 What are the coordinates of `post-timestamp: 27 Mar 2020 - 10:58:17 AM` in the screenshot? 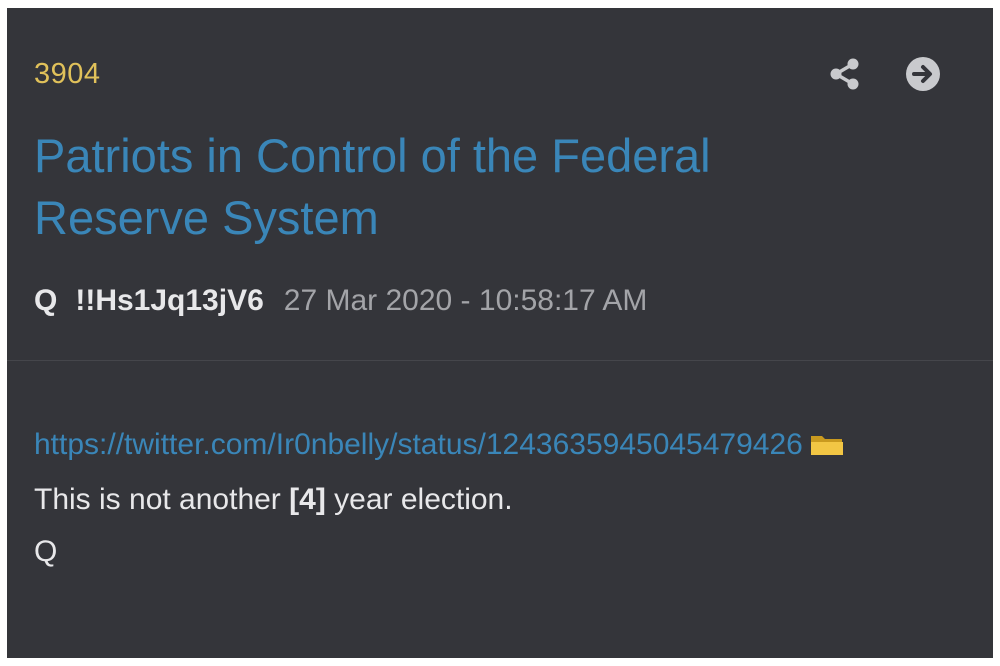 It's located at (465, 300).